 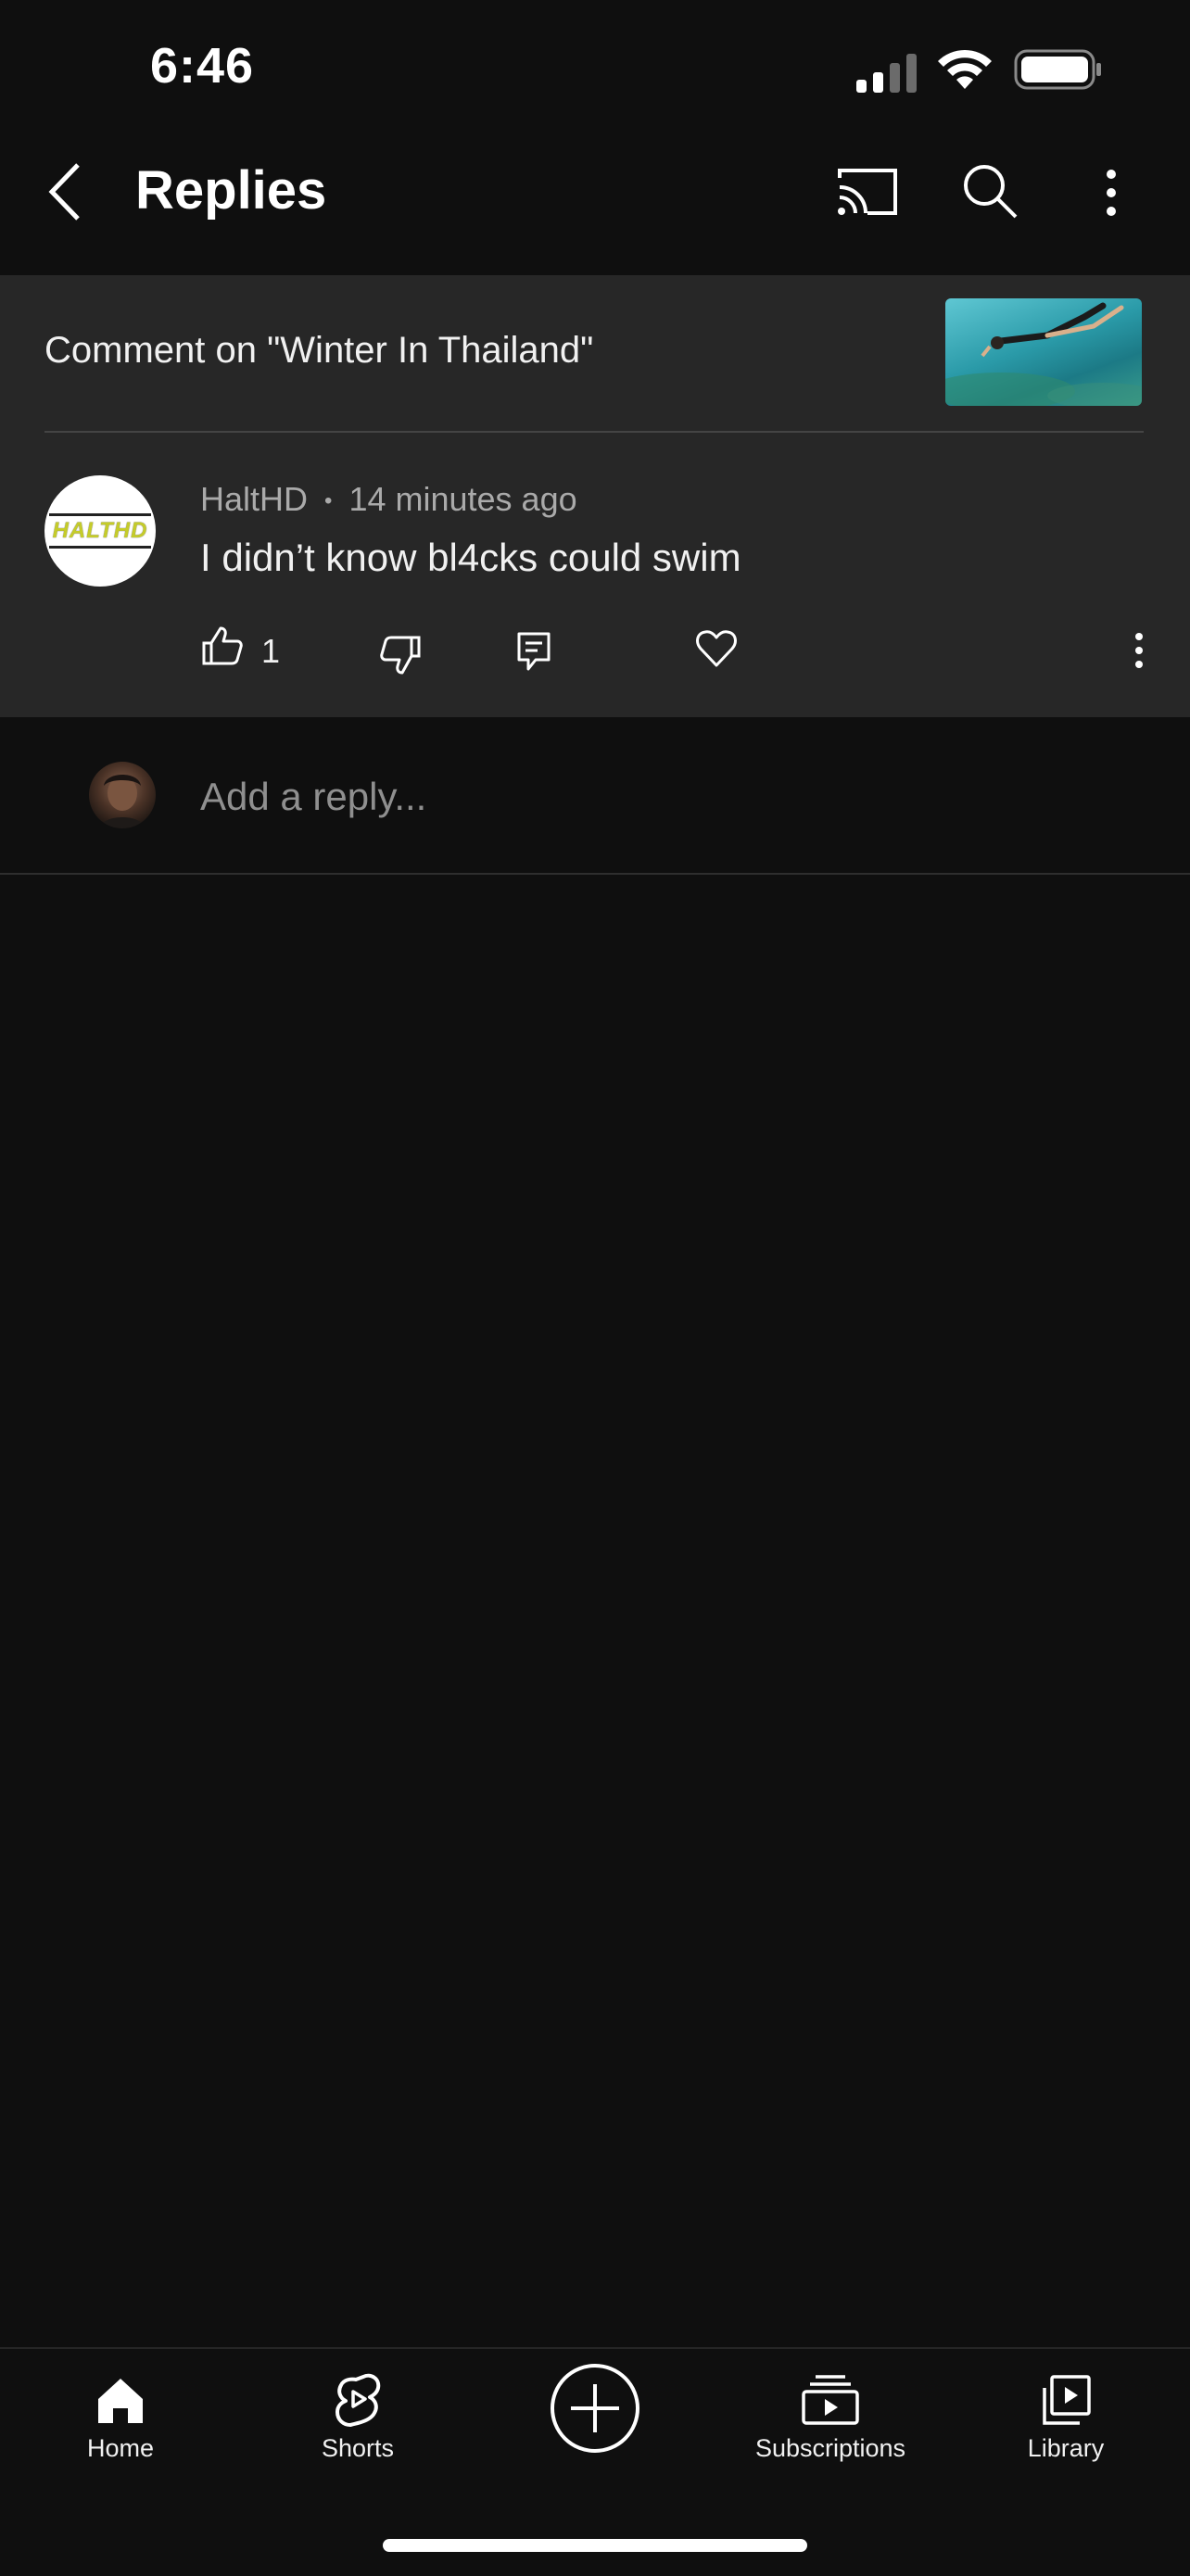 I want to click on nav-home: Home, so click(x=121, y=2419).